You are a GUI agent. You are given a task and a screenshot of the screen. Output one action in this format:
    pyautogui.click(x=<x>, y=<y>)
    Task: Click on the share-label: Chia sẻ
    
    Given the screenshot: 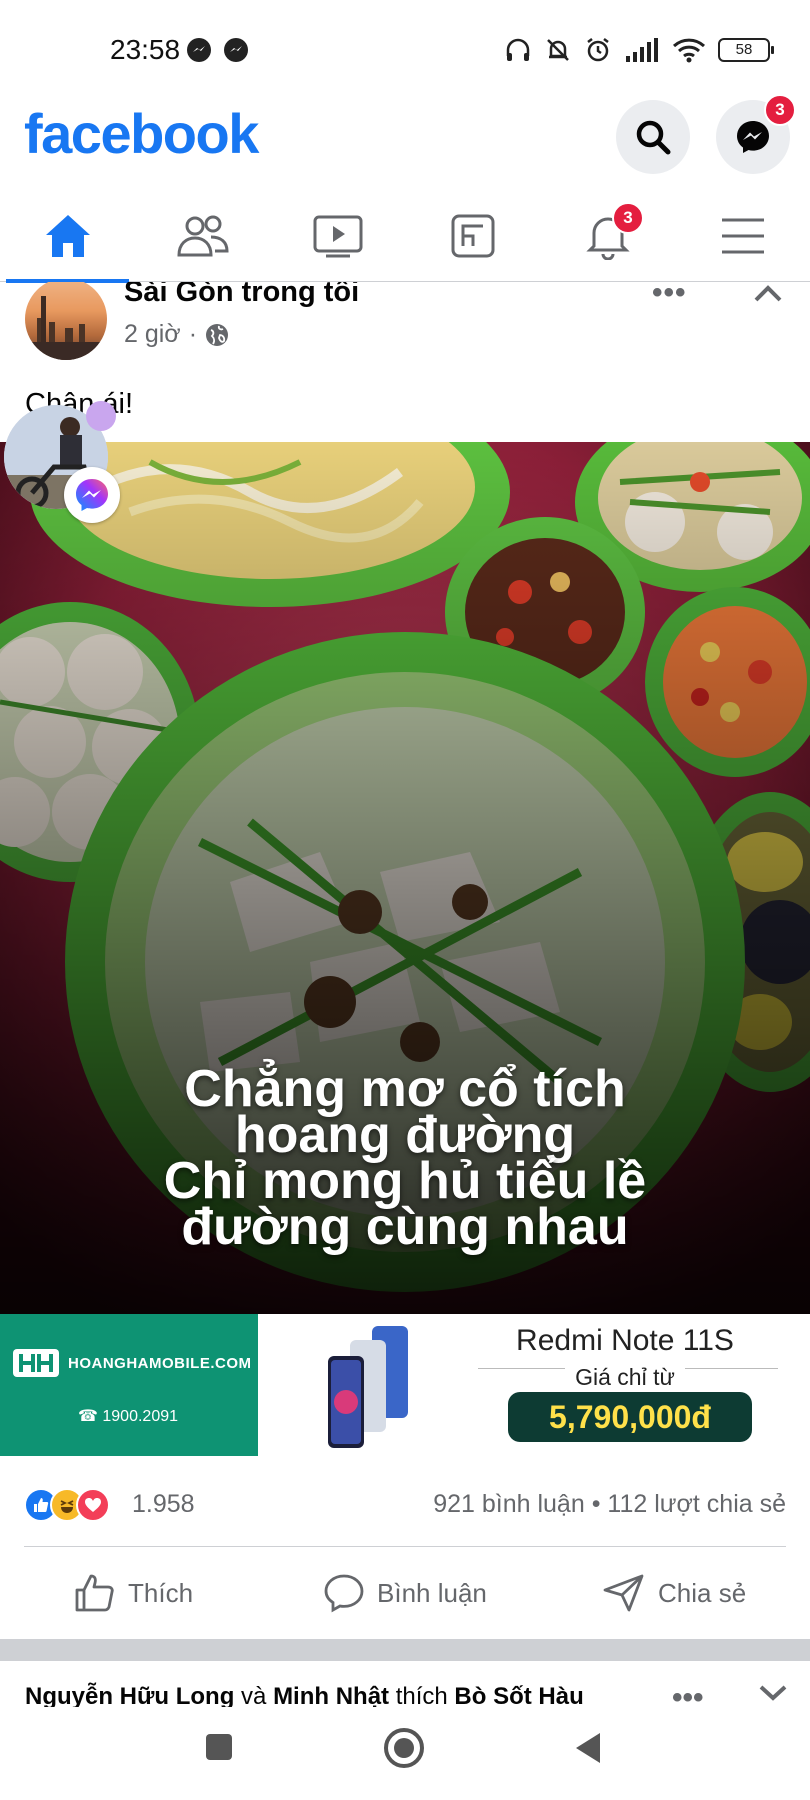 What is the action you would take?
    pyautogui.click(x=702, y=1592)
    